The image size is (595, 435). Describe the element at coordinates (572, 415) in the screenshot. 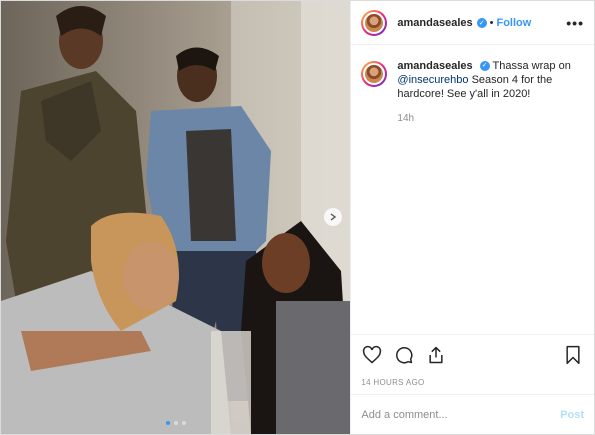

I see `post-comment-button: Post` at that location.